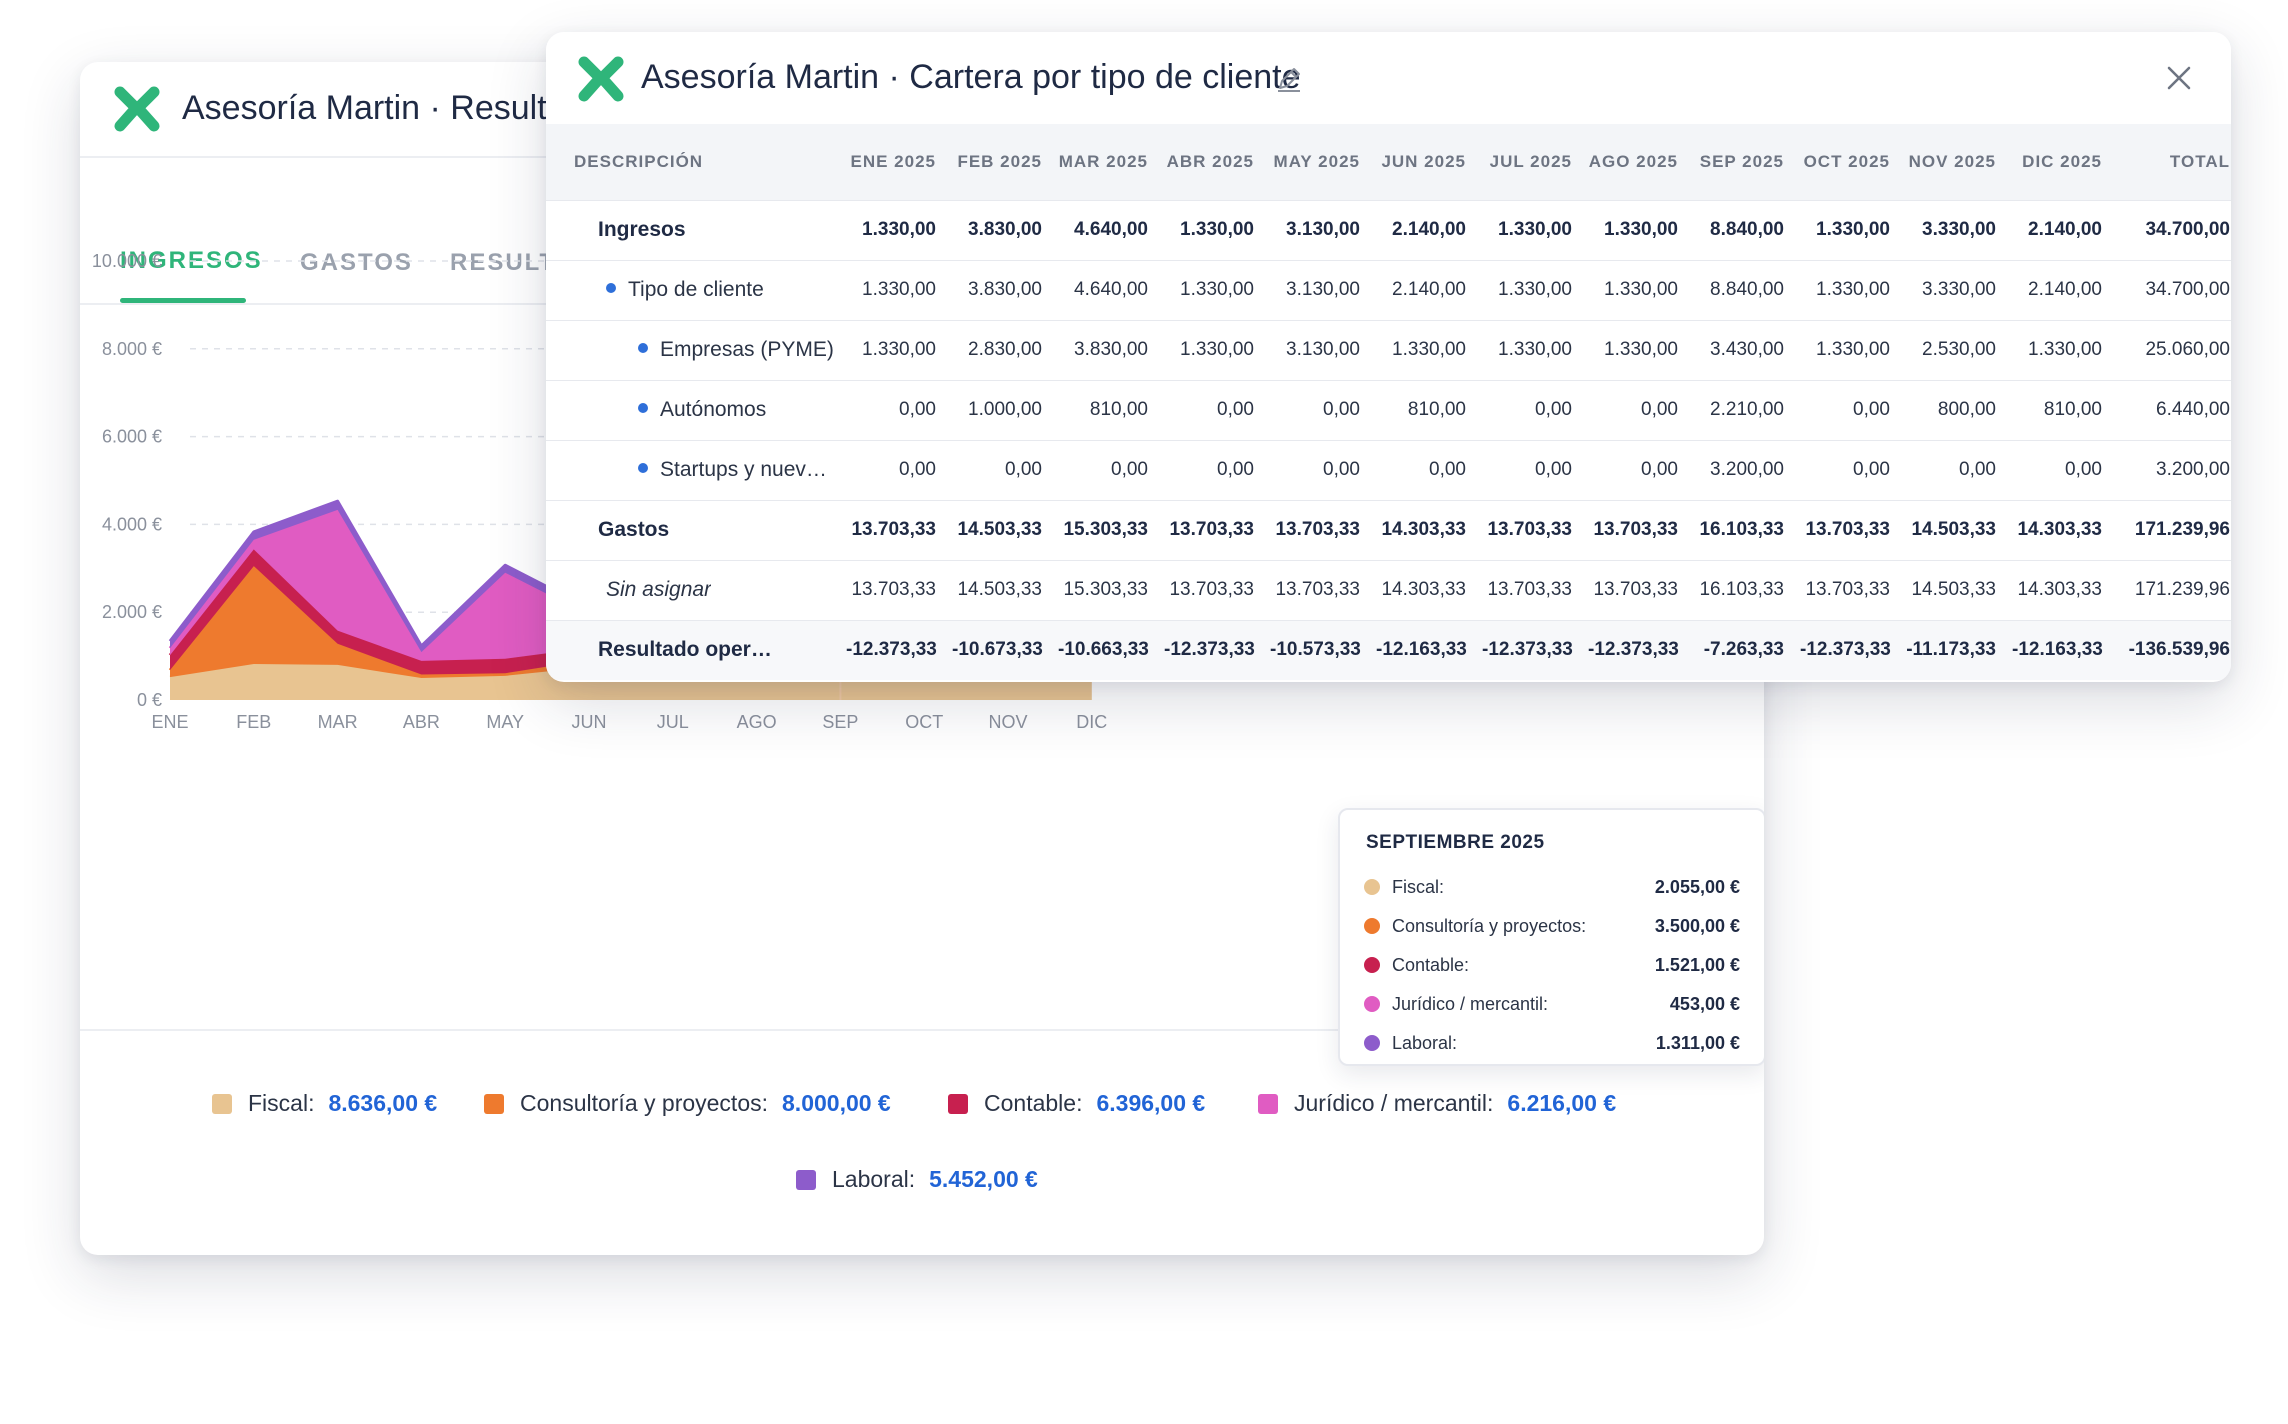 This screenshot has width=2288, height=1424. Describe the element at coordinates (659, 590) in the screenshot. I see `row-label: Sin asignar` at that location.